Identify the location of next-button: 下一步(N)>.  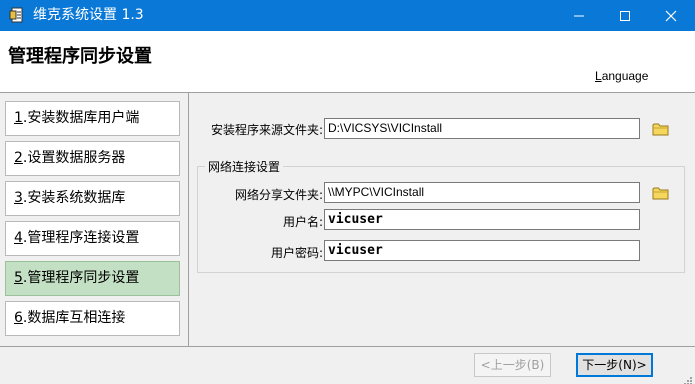
(614, 365).